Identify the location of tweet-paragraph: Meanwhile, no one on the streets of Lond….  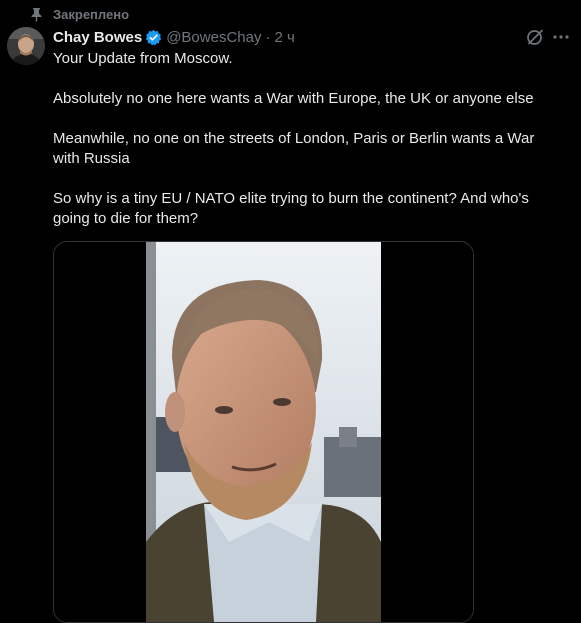
(294, 148).